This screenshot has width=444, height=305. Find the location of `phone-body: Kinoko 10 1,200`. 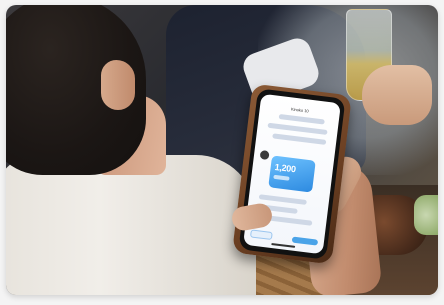

phone-body: Kinoko 10 1,200 is located at coordinates (292, 174).